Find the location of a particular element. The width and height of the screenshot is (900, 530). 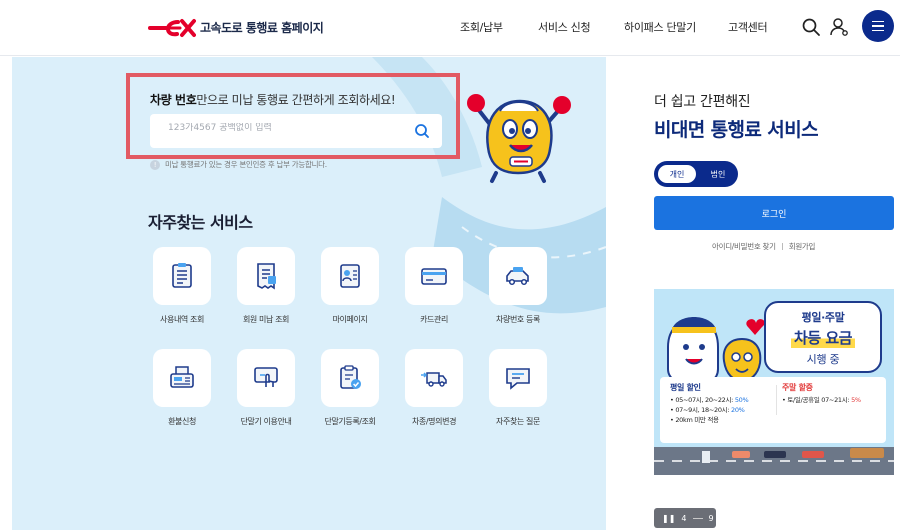

site-header: 고속도로 통행료 홈페이지 조회/납부 서비스 신청 하이패스 단말기 고객센터 is located at coordinates (450, 28).